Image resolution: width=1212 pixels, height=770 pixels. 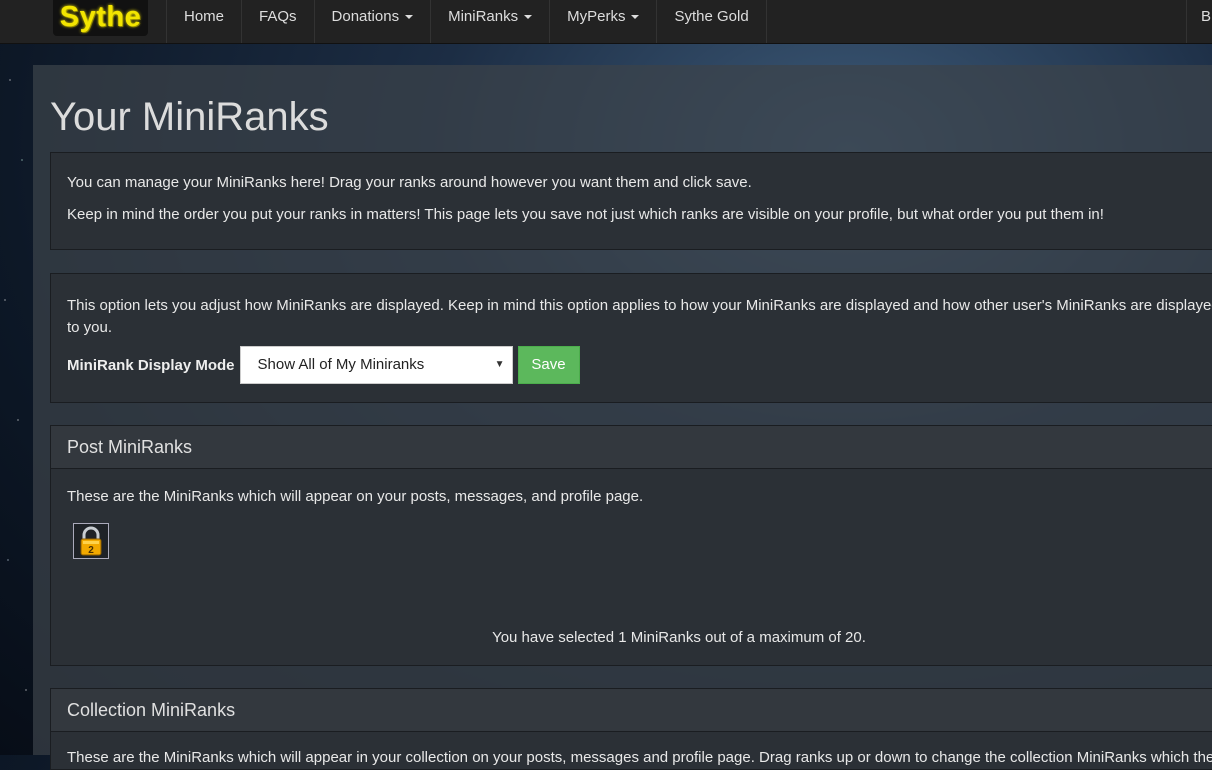 I want to click on display-mode-select: Show All of My Miniranks ▼, so click(x=376, y=365).